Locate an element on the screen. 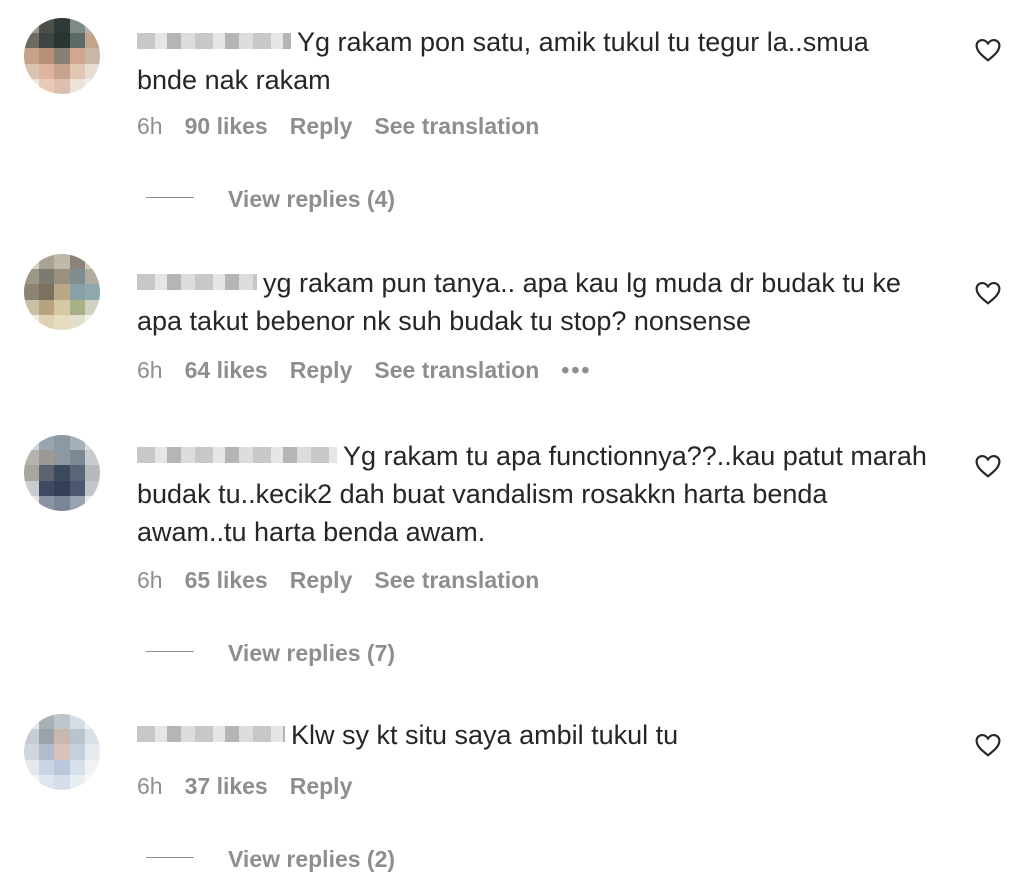 The image size is (1024, 892). view-replies-button: View replies (7) is located at coordinates (270, 653).